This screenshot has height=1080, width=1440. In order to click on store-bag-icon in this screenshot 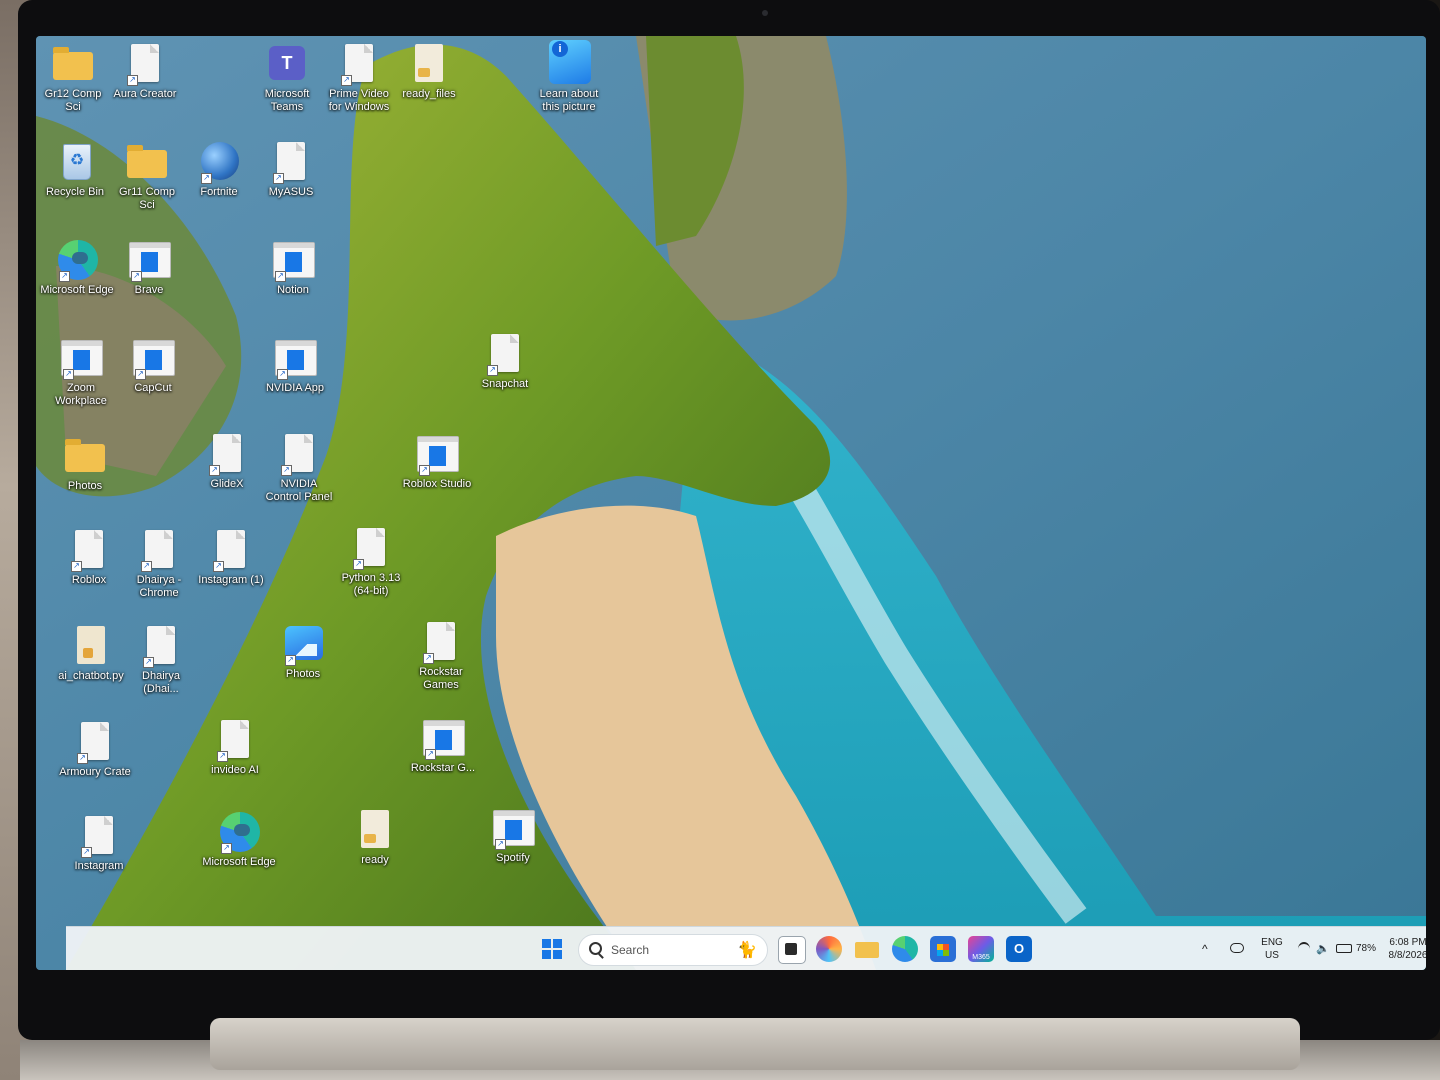, I will do `click(943, 950)`.